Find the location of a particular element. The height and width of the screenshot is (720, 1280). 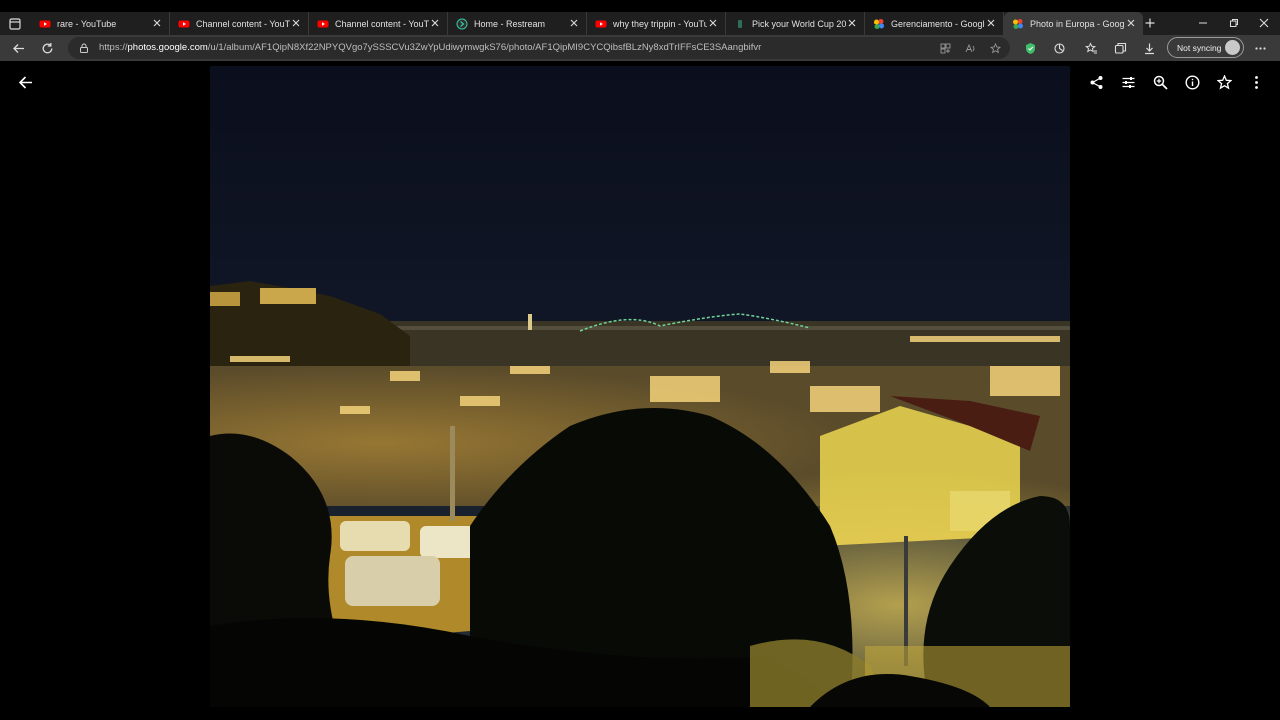

tab-8-active: Photo in Europa - Google Photos is located at coordinates (1073, 23).